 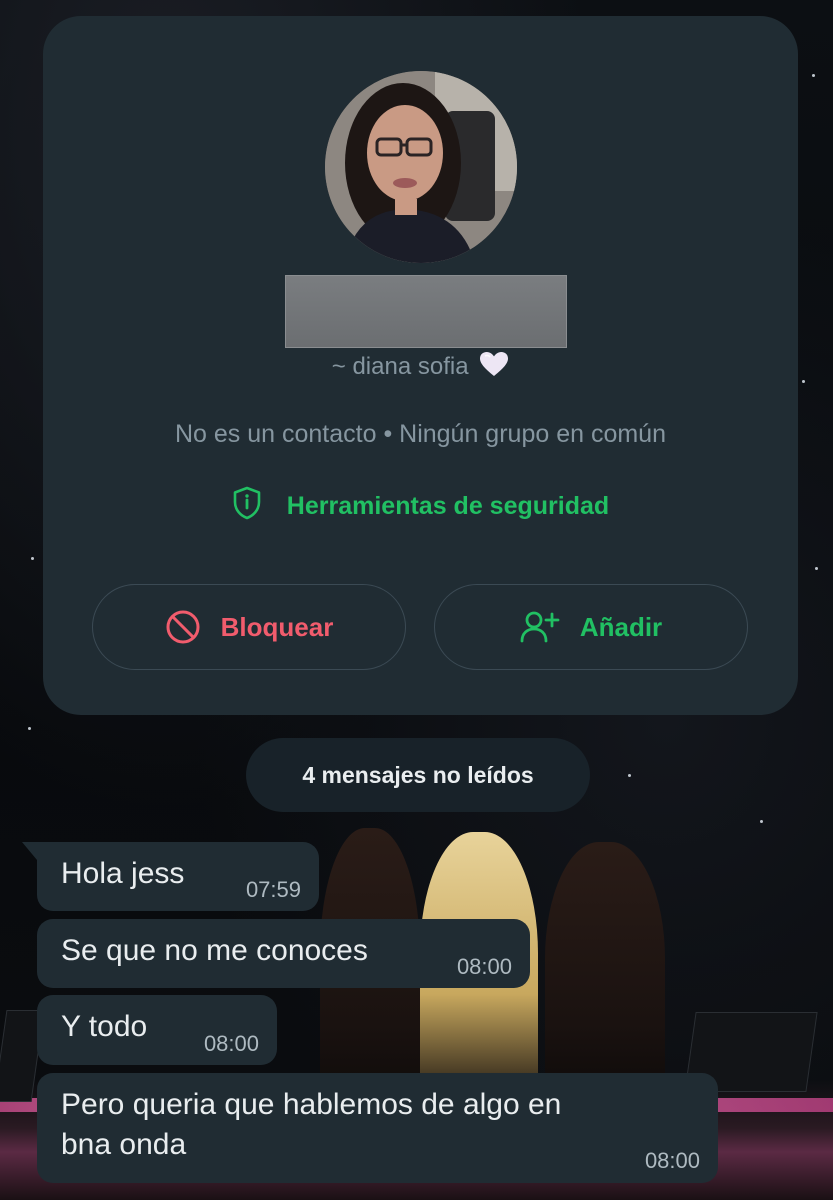 I want to click on profile-avatar, so click(x=421, y=167).